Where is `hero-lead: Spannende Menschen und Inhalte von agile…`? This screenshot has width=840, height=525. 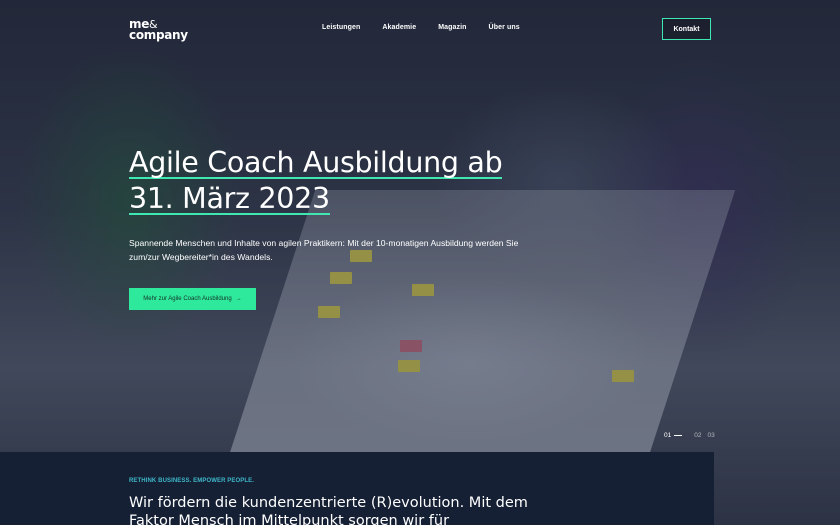
hero-lead: Spannende Menschen und Inhalte von agile… is located at coordinates (324, 250).